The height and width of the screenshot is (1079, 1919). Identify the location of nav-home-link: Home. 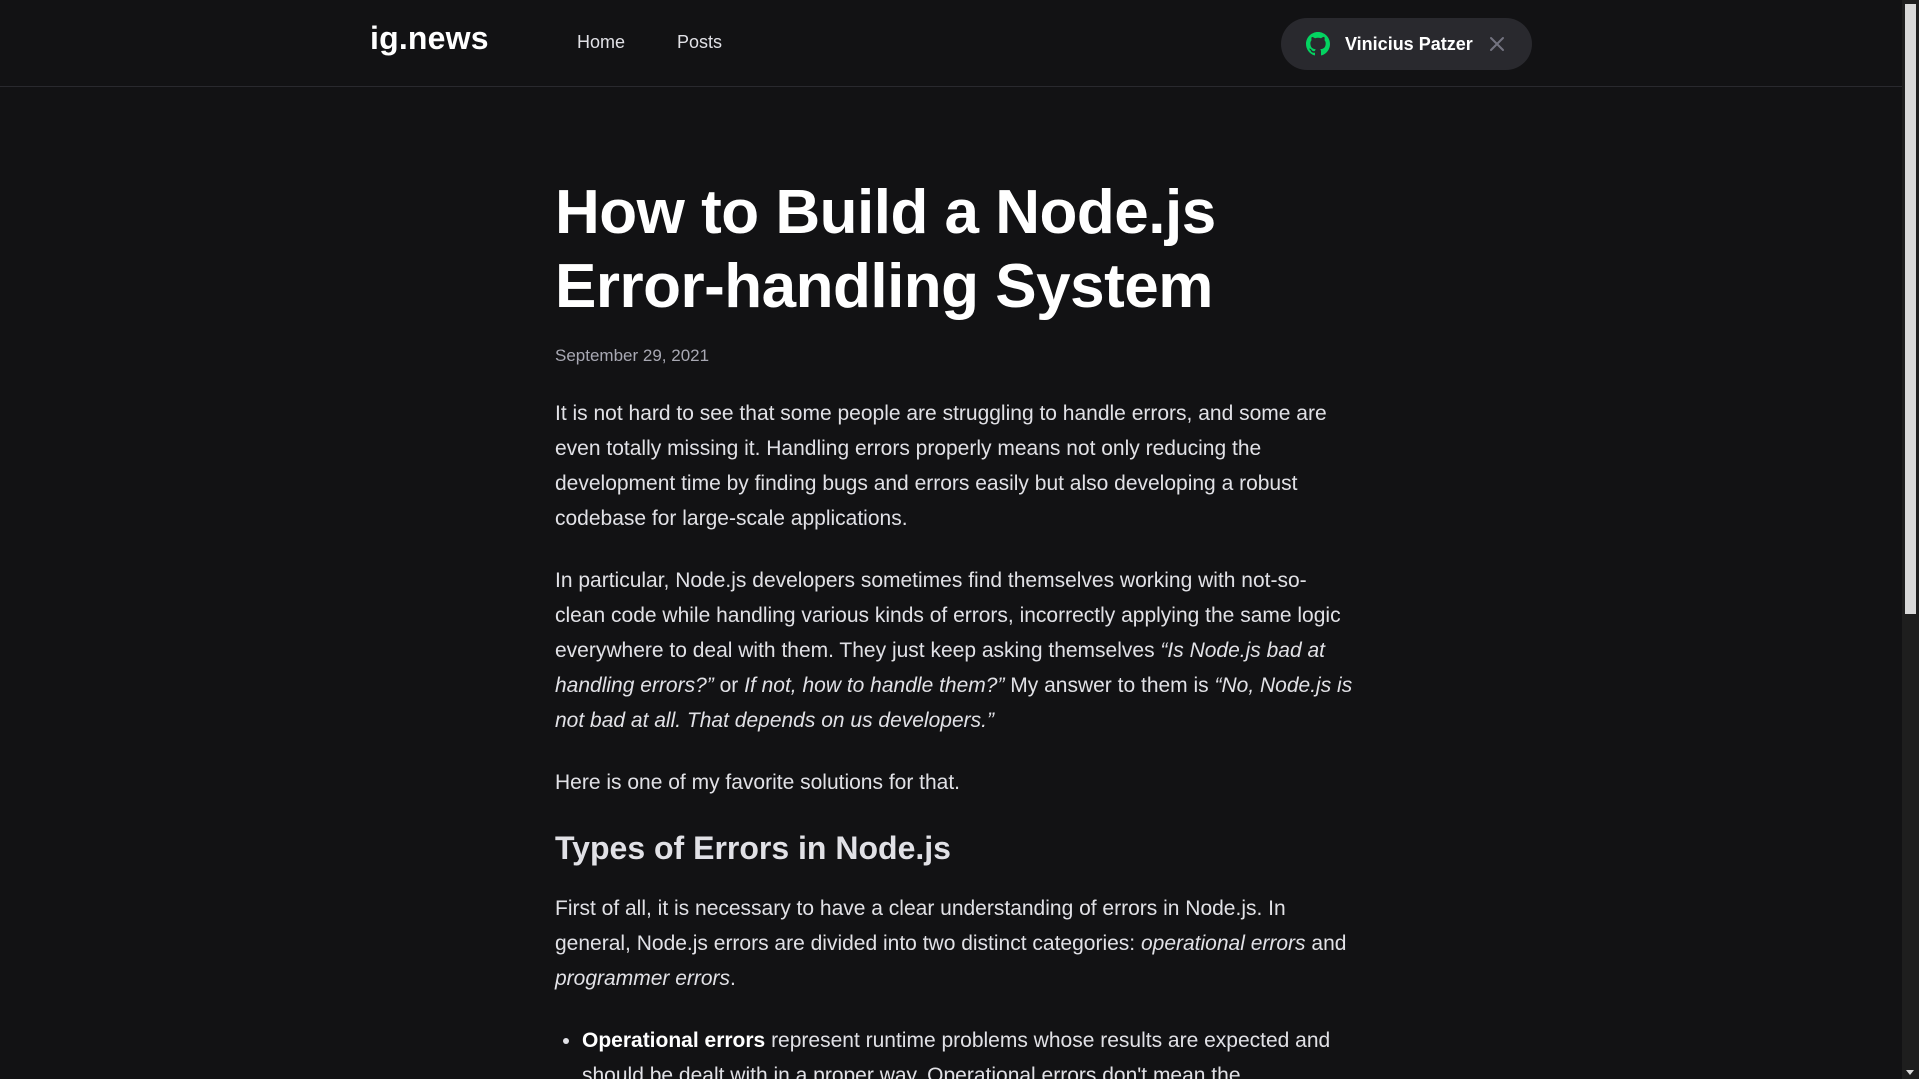
(601, 42).